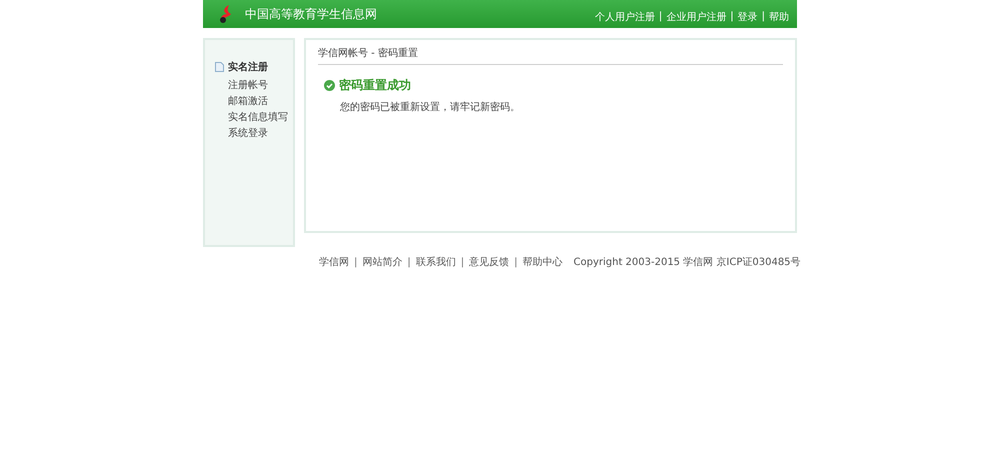 The width and height of the screenshot is (1000, 449). Describe the element at coordinates (430, 107) in the screenshot. I see `success-message: 您的密码已被重新设置，请牢记新密码。` at that location.